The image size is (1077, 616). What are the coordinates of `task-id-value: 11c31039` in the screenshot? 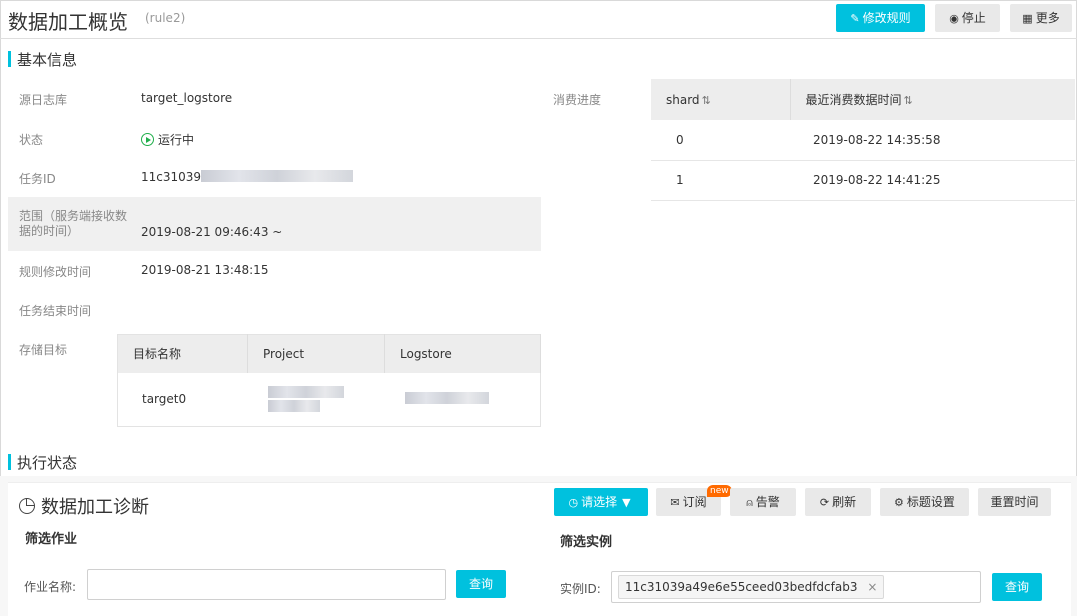 It's located at (247, 177).